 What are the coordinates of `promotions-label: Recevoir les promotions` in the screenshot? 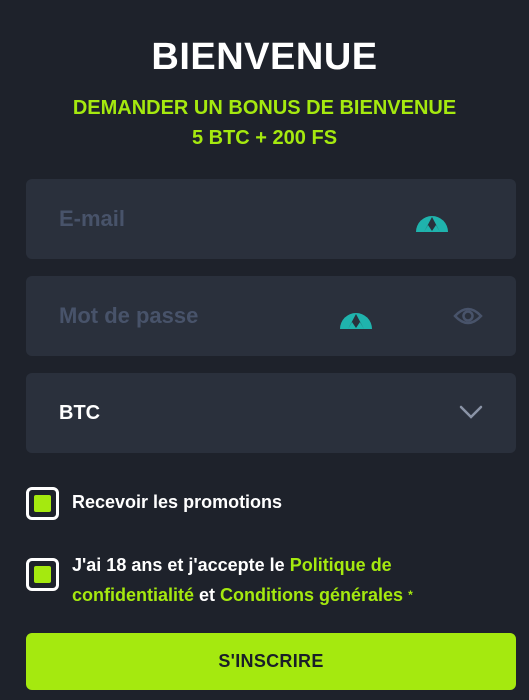 It's located at (177, 502).